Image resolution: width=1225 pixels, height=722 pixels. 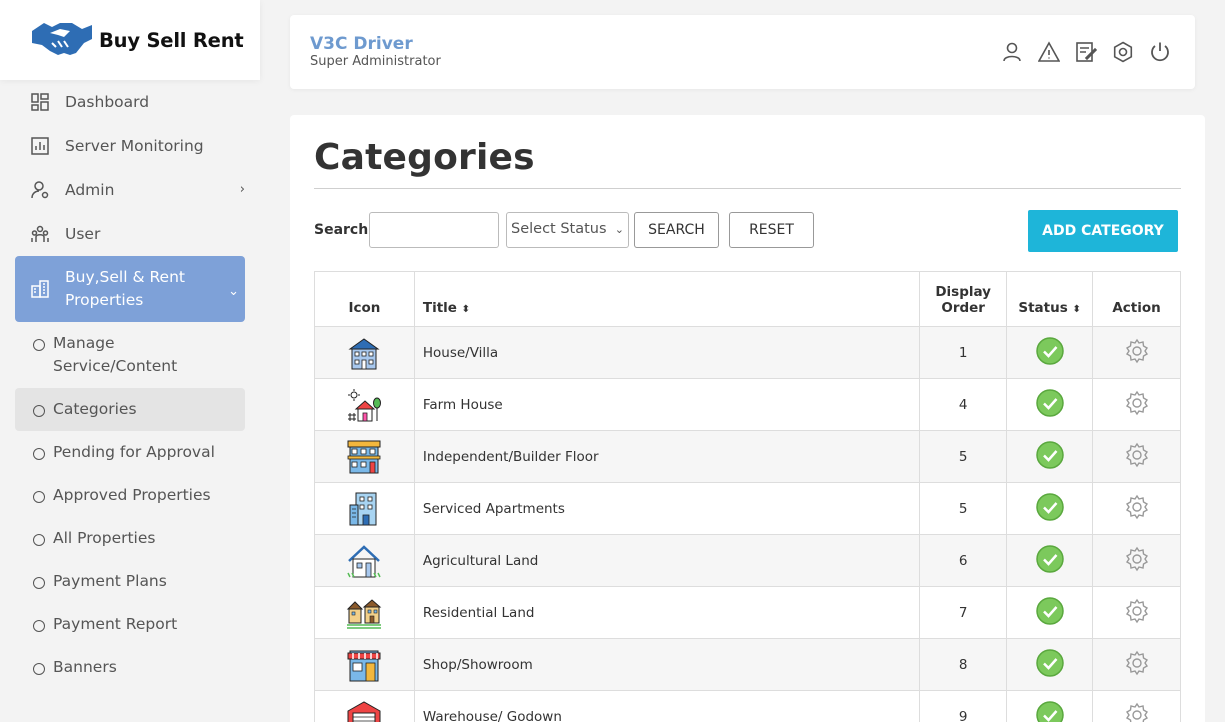 What do you see at coordinates (466, 309) in the screenshot?
I see `sort-icon: ⬍` at bounding box center [466, 309].